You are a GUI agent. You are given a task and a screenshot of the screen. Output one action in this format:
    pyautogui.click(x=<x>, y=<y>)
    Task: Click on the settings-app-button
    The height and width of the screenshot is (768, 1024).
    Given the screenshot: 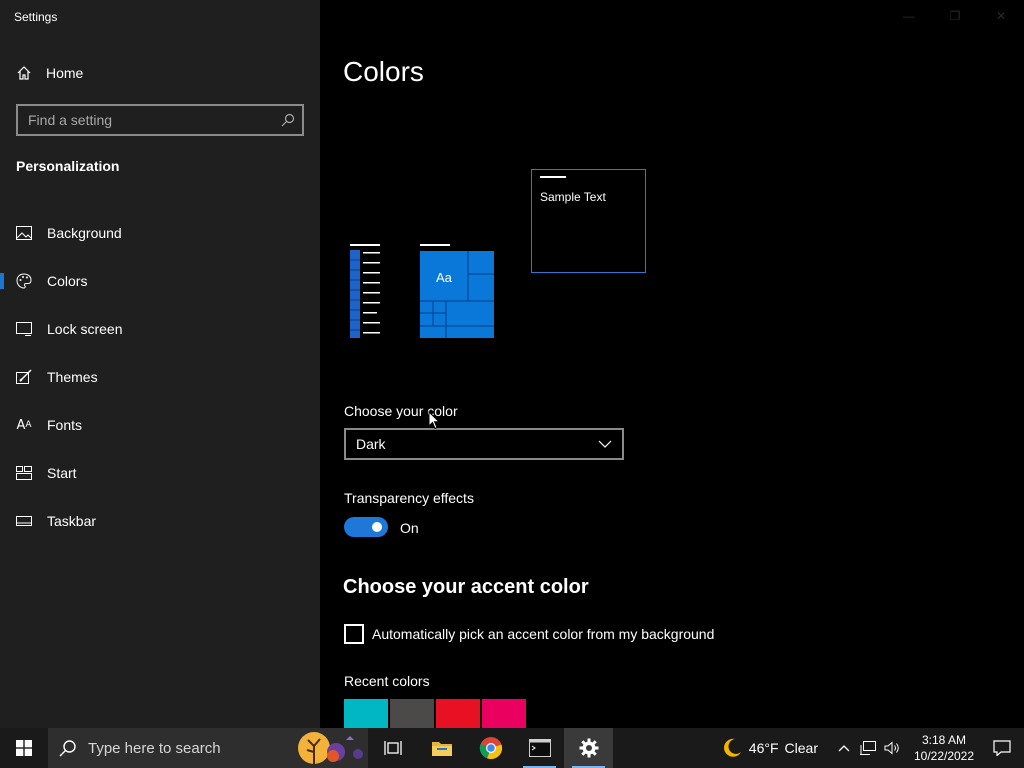 What is the action you would take?
    pyautogui.click(x=588, y=748)
    